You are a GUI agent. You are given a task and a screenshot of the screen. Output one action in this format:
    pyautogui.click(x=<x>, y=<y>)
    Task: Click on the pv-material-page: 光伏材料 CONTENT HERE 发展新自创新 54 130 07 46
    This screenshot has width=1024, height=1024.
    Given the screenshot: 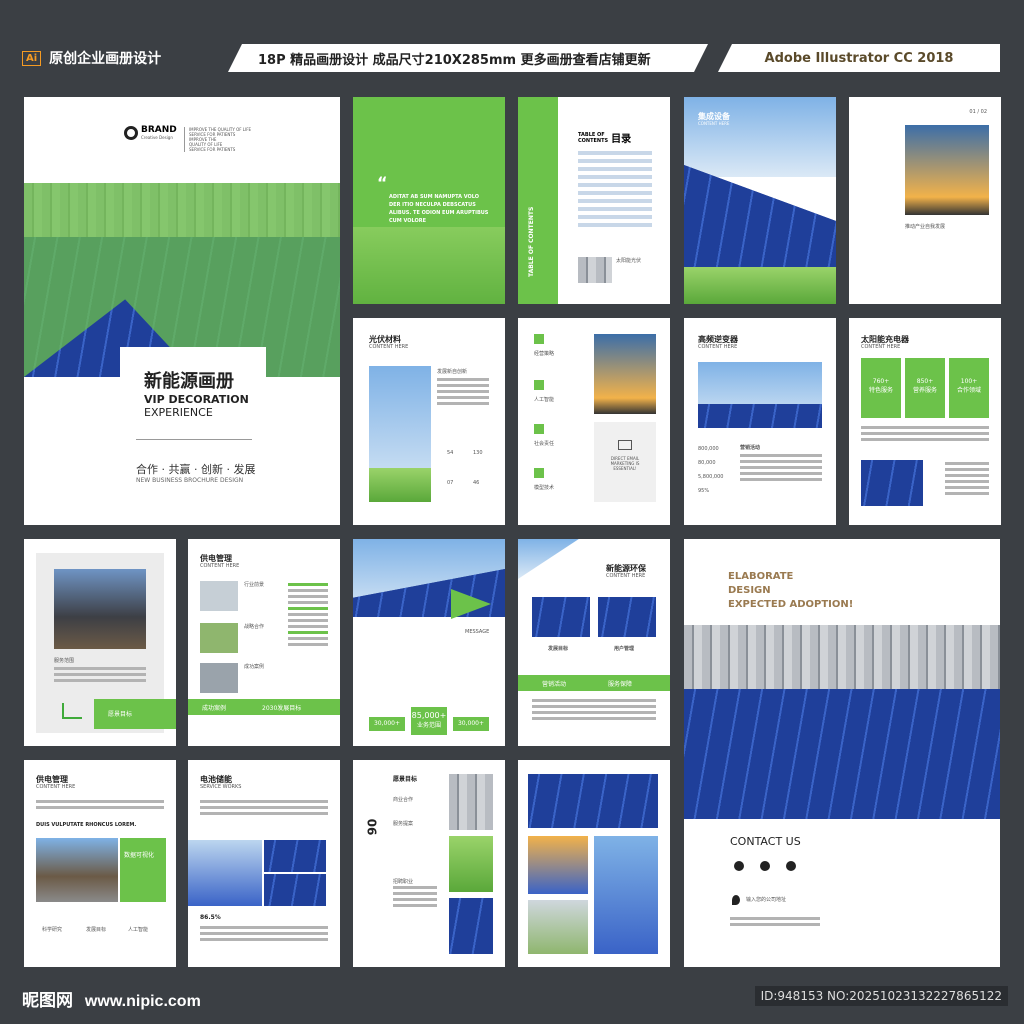 What is the action you would take?
    pyautogui.click(x=429, y=421)
    